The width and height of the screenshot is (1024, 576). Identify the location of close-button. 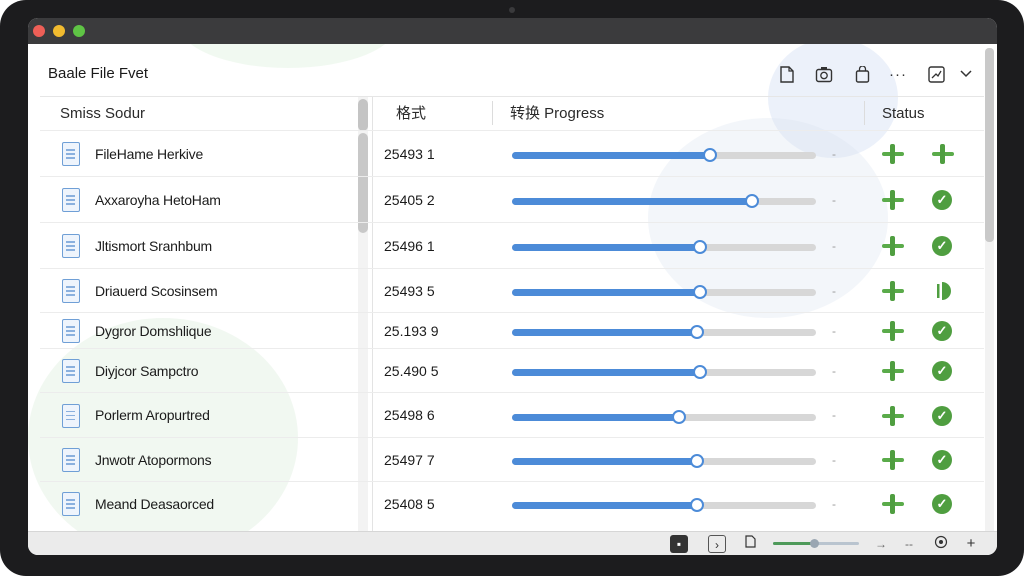
(39, 31).